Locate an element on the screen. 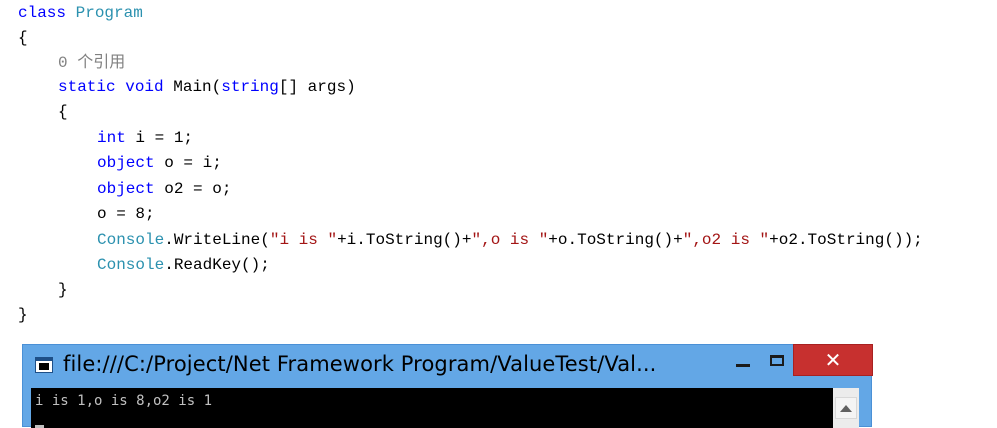 The image size is (997, 428). statement-int-i: i = 1; is located at coordinates (159, 138).